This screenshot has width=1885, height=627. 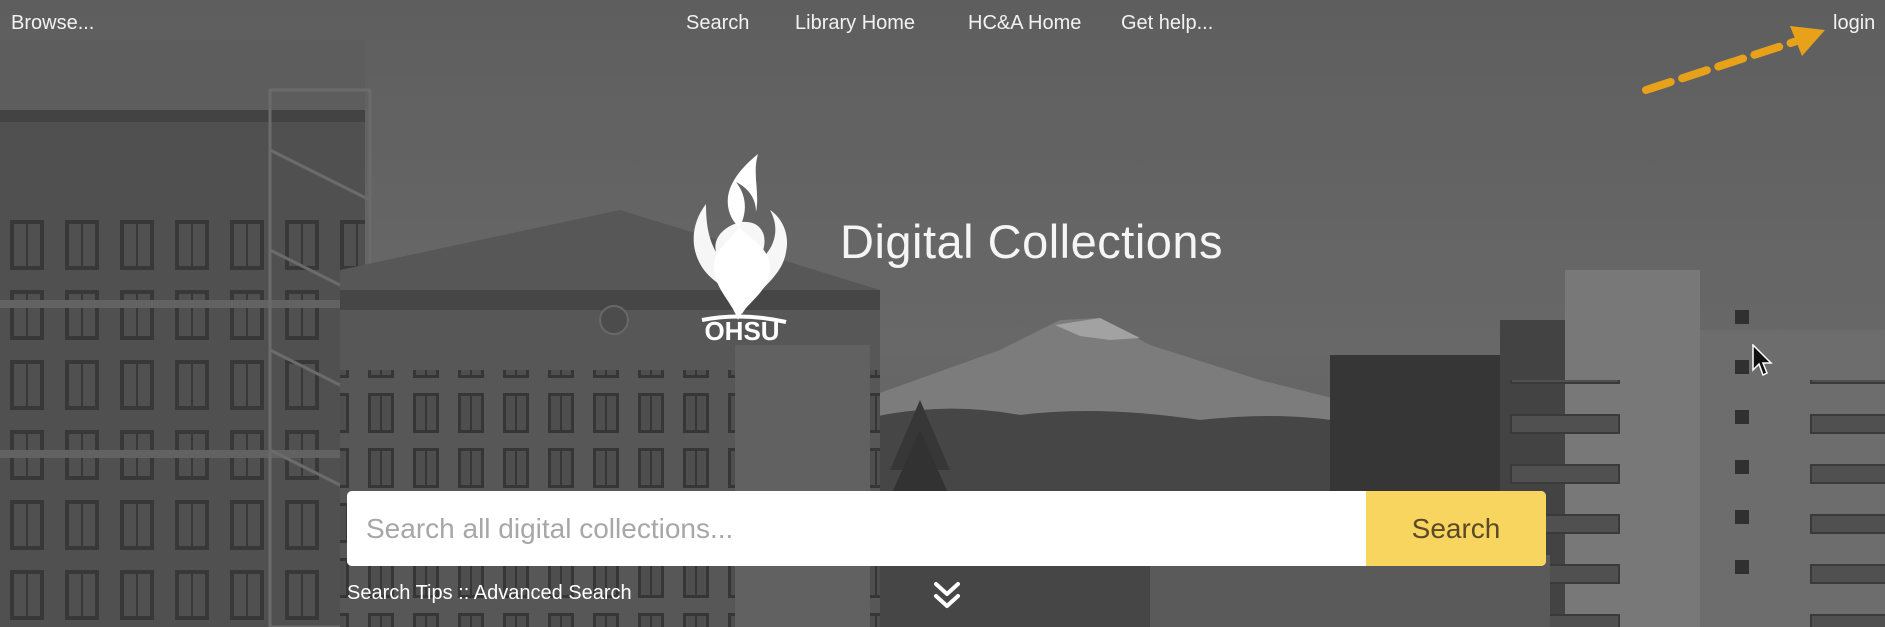 What do you see at coordinates (1762, 360) in the screenshot?
I see `mouse-pointer-icon` at bounding box center [1762, 360].